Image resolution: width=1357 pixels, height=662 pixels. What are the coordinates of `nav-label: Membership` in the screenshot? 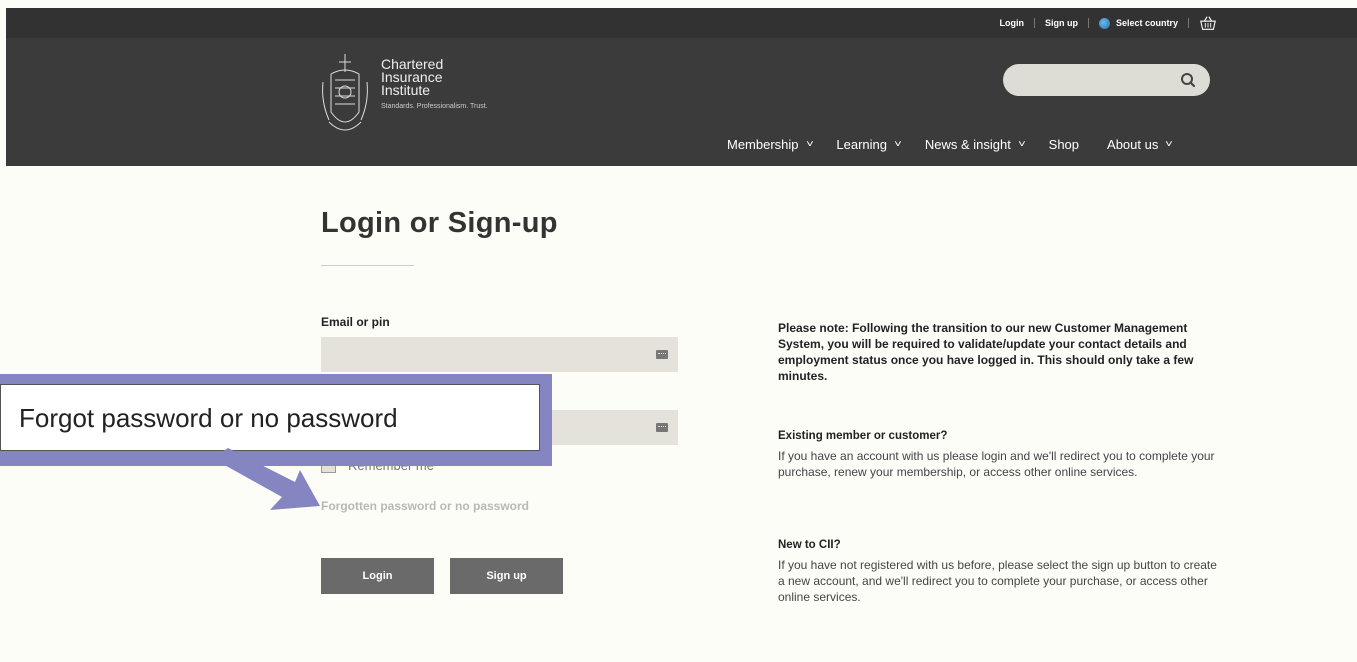 It's located at (763, 144).